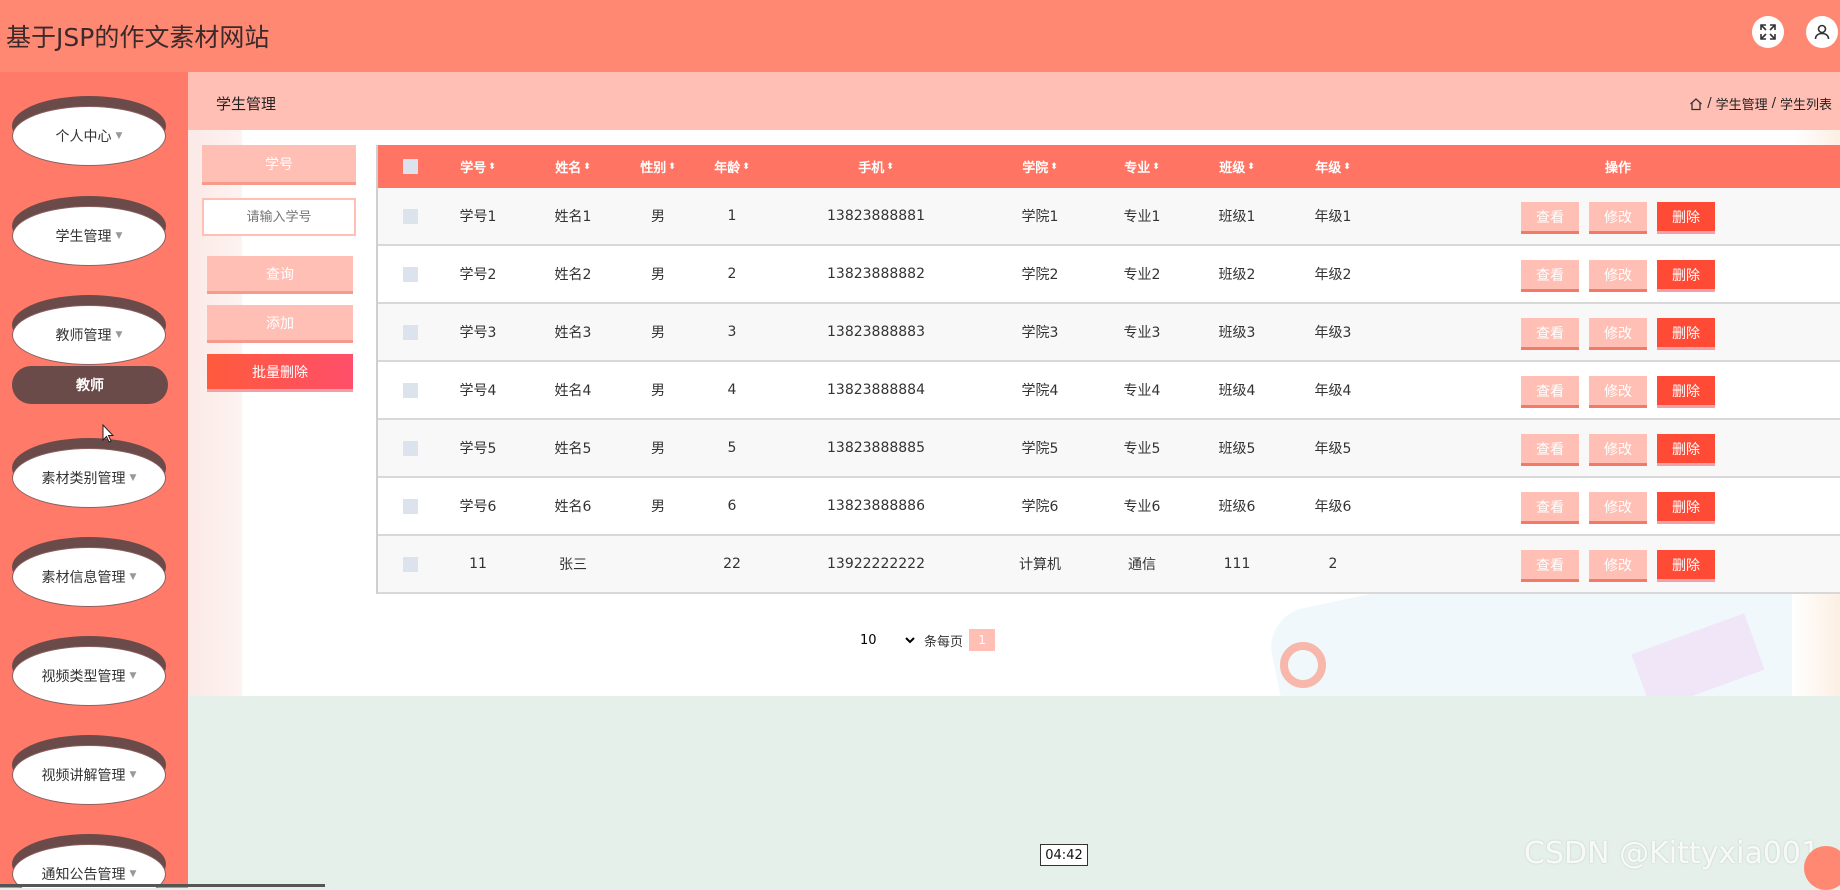 The width and height of the screenshot is (1840, 890). I want to click on user-button, so click(1822, 32).